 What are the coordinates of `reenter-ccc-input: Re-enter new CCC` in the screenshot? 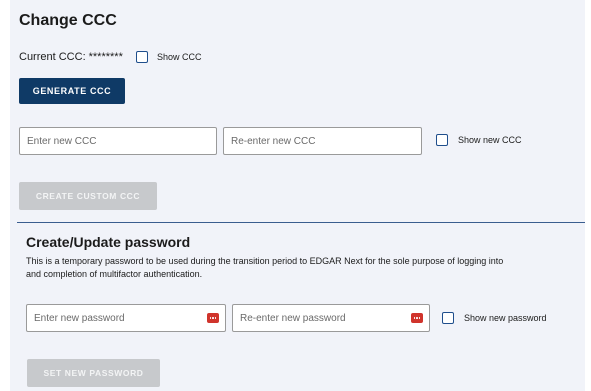 It's located at (322, 141).